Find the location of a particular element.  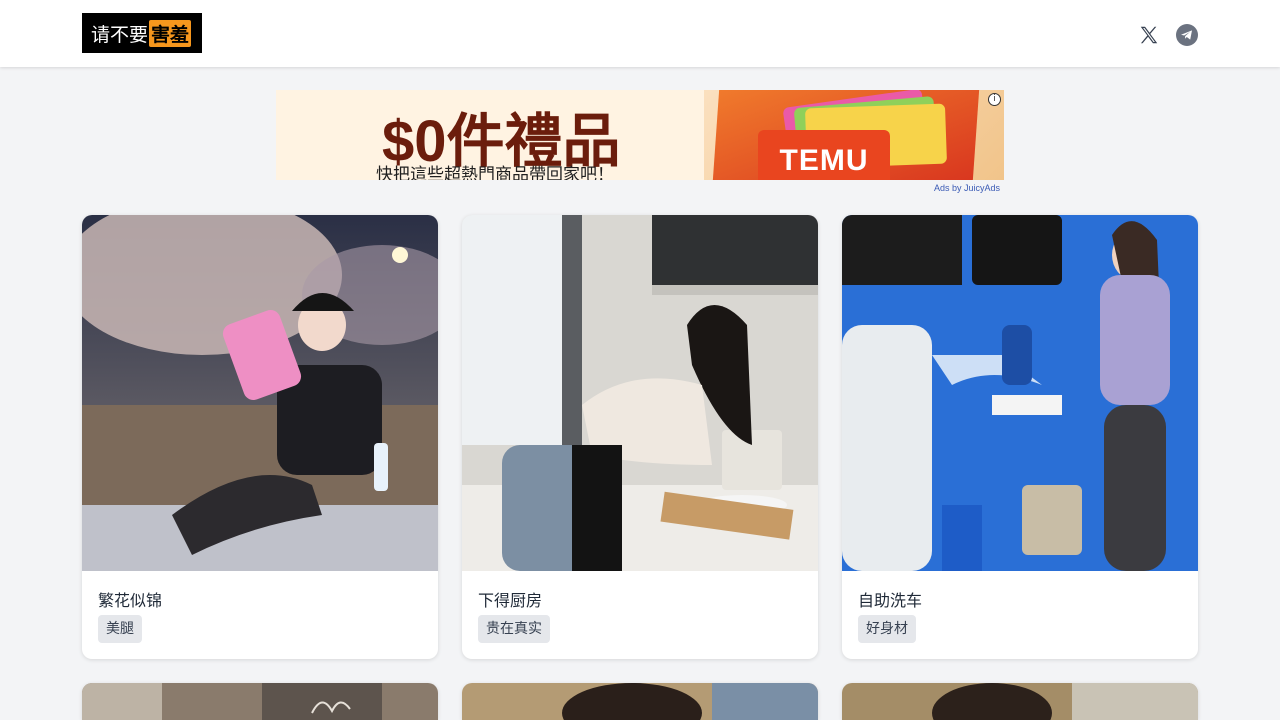

ad-brand-logo: TEMU is located at coordinates (824, 155).